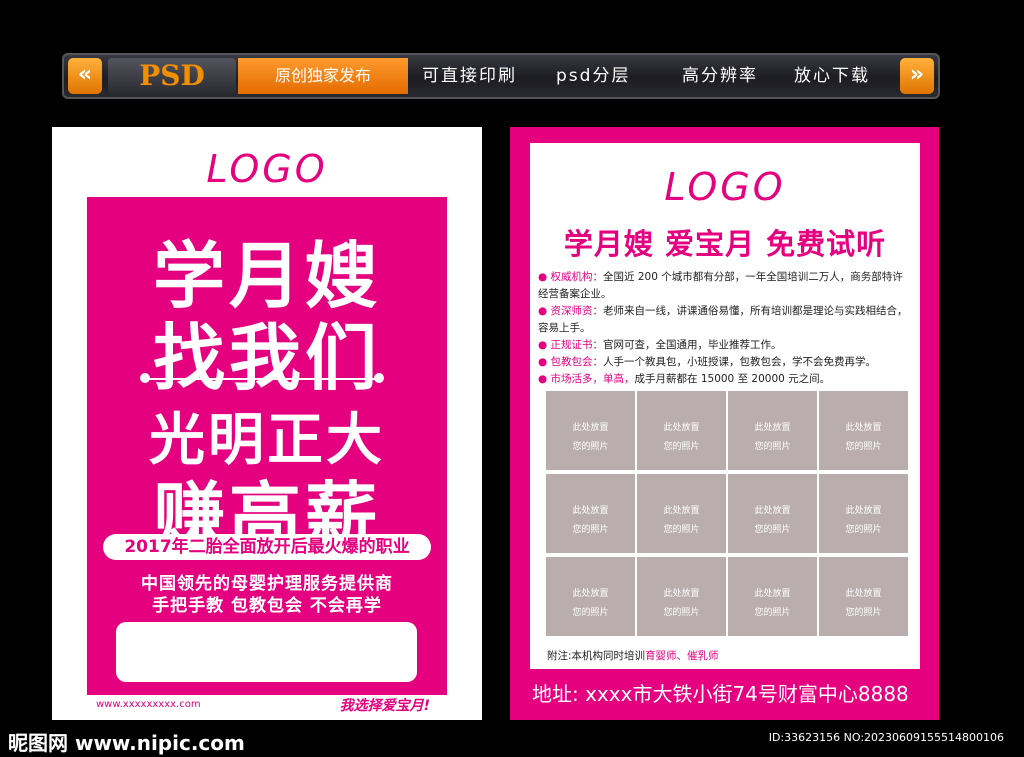  What do you see at coordinates (720, 694) in the screenshot?
I see `address: 地址: xxxx市大铁小街74号财富中心8888` at bounding box center [720, 694].